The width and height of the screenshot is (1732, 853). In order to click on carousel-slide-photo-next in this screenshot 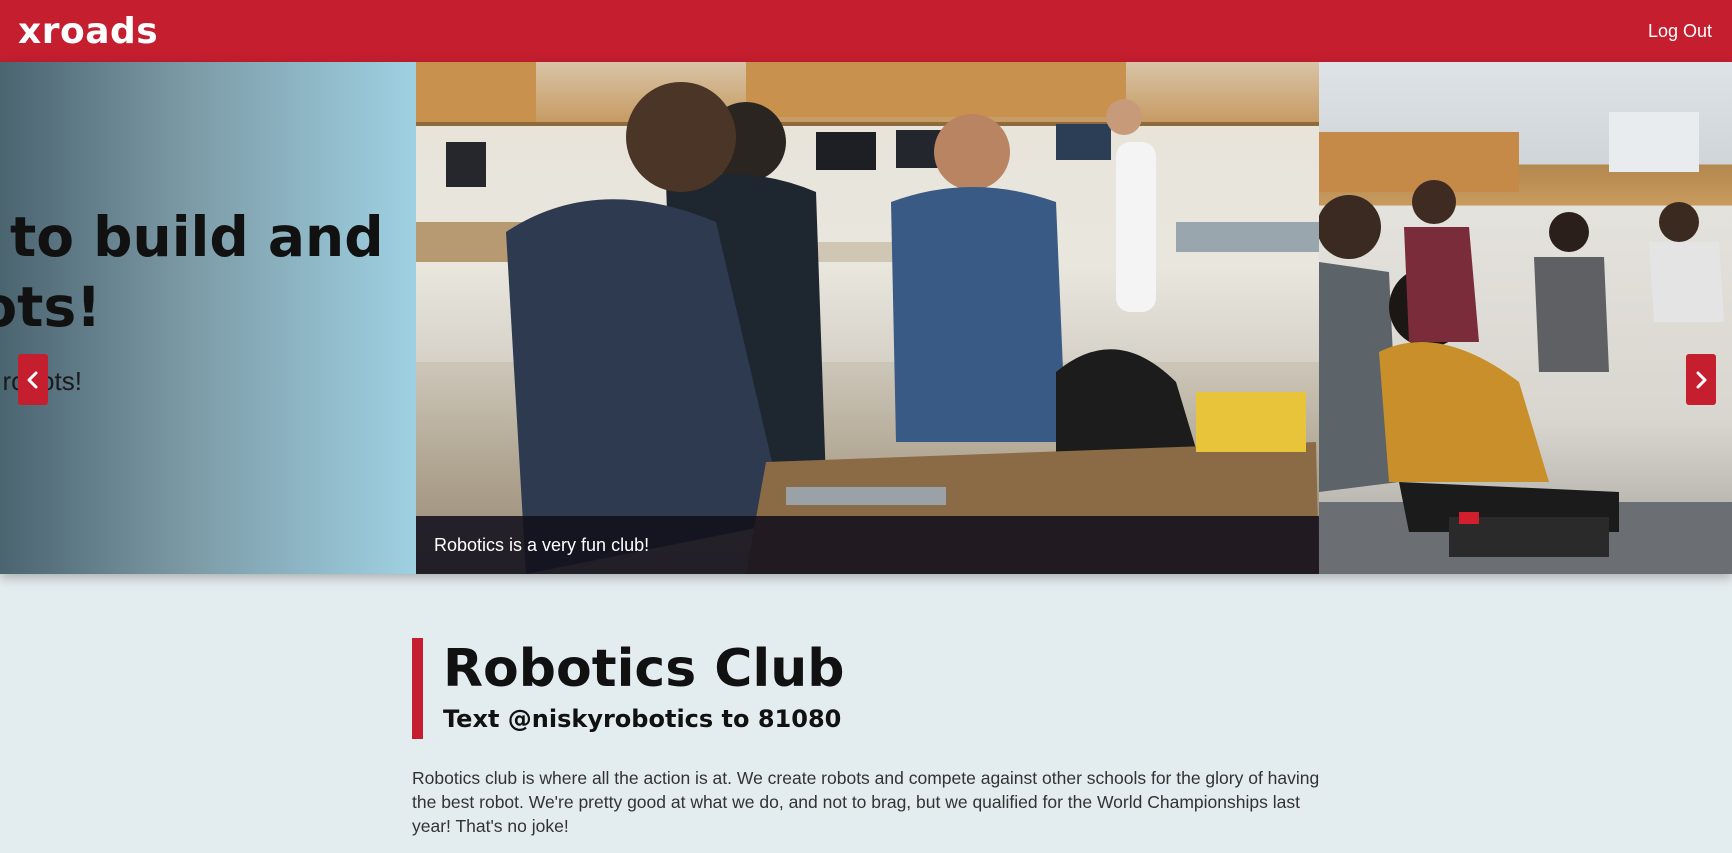, I will do `click(1525, 318)`.